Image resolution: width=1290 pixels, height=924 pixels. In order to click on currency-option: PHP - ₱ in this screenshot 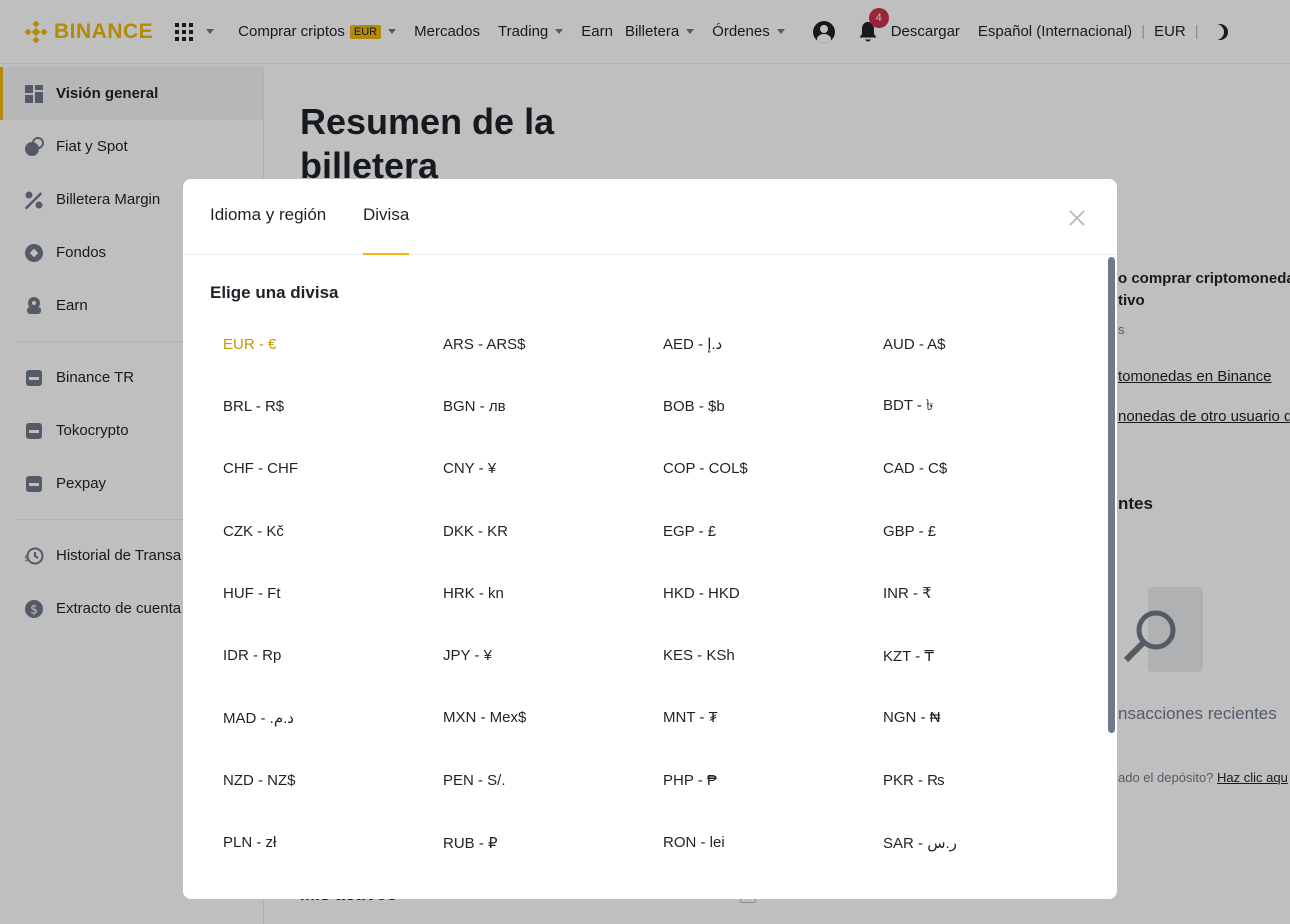, I will do `click(760, 780)`.